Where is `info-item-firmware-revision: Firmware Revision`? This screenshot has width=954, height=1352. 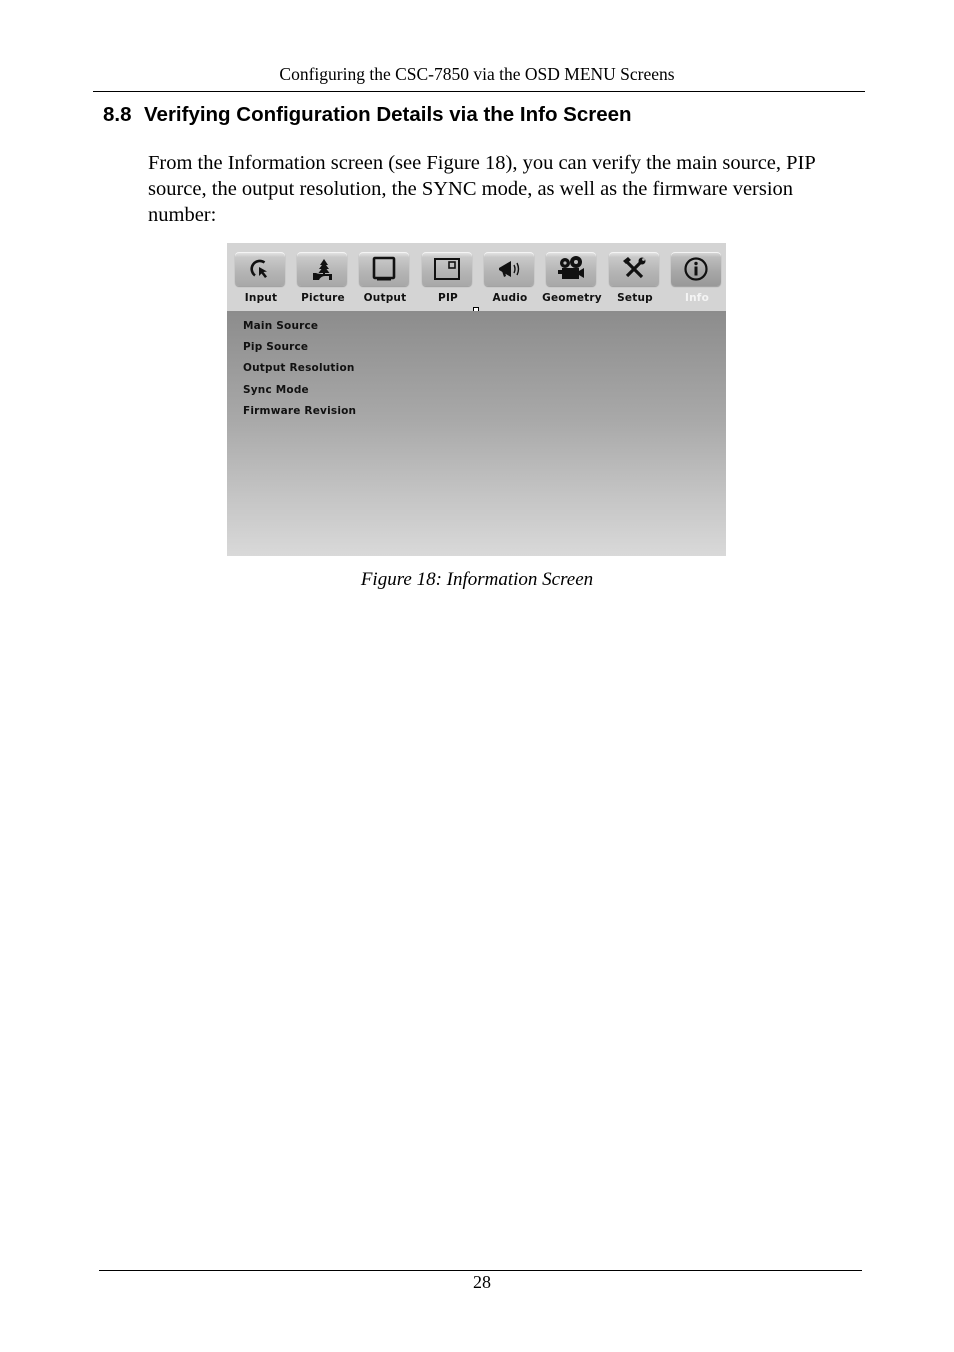 info-item-firmware-revision: Firmware Revision is located at coordinates (300, 410).